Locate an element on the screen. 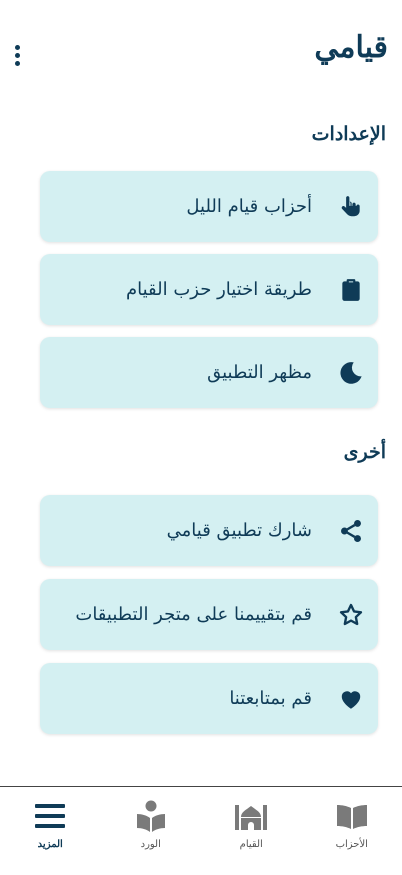 This screenshot has width=402, height=875. settings-item-app-appearance: مظهر التطبيق is located at coordinates (209, 372).